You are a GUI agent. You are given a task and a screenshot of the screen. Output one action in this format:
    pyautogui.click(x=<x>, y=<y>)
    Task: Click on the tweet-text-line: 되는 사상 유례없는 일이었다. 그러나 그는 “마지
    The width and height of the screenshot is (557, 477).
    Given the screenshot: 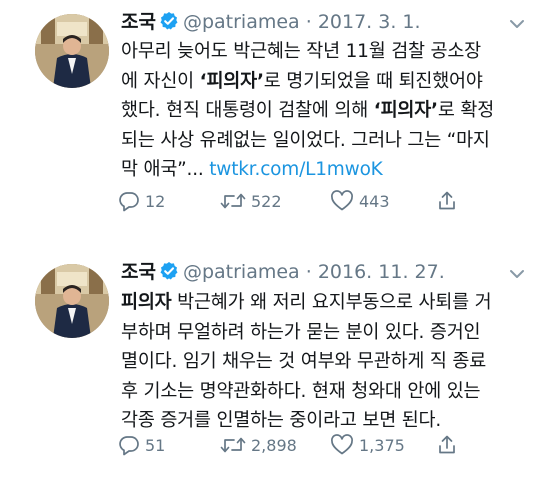 What is the action you would take?
    pyautogui.click(x=331, y=141)
    